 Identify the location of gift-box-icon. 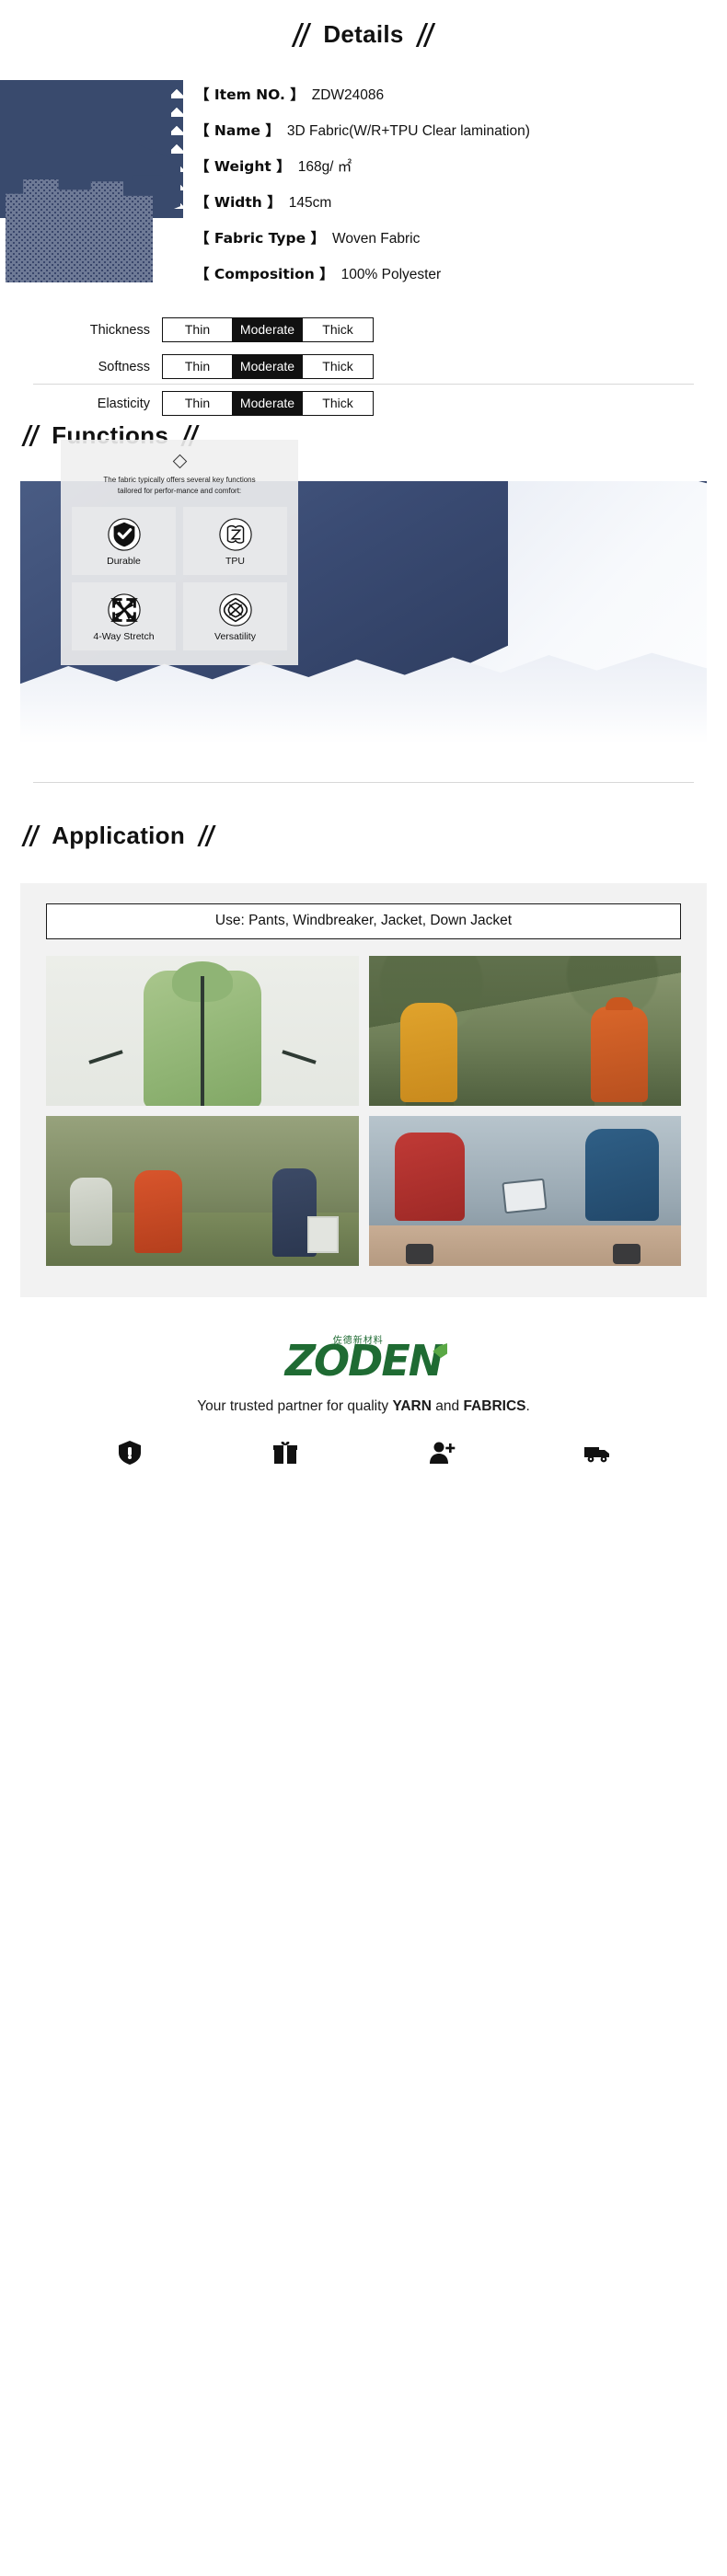
(285, 1452).